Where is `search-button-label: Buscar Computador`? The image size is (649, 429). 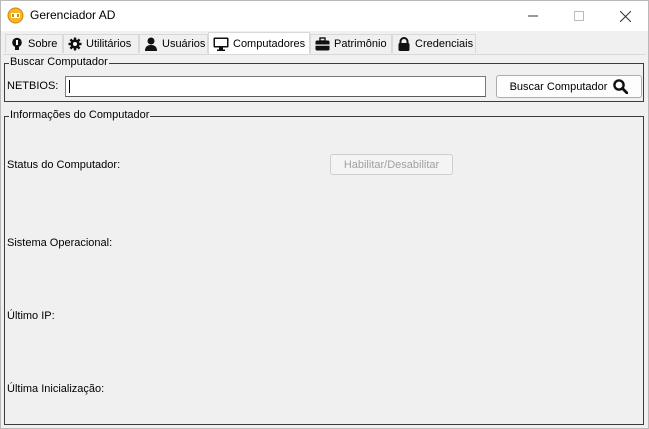
search-button-label: Buscar Computador is located at coordinates (558, 86).